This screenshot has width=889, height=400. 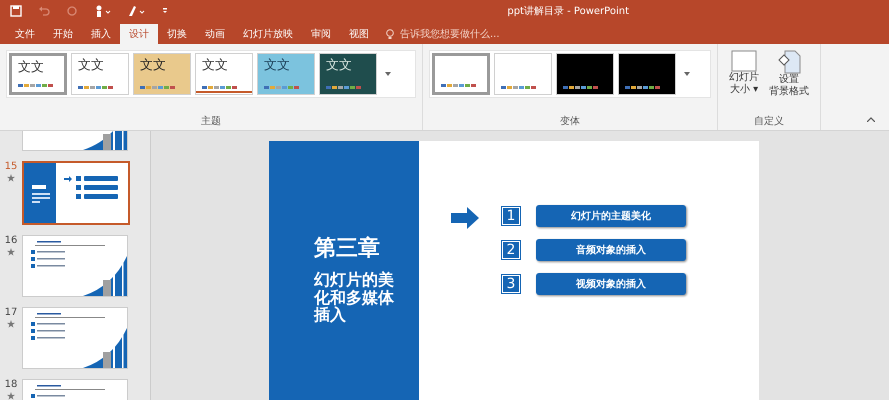 What do you see at coordinates (744, 74) in the screenshot?
I see `slide-size-button: 幻灯片 大小 ▾` at bounding box center [744, 74].